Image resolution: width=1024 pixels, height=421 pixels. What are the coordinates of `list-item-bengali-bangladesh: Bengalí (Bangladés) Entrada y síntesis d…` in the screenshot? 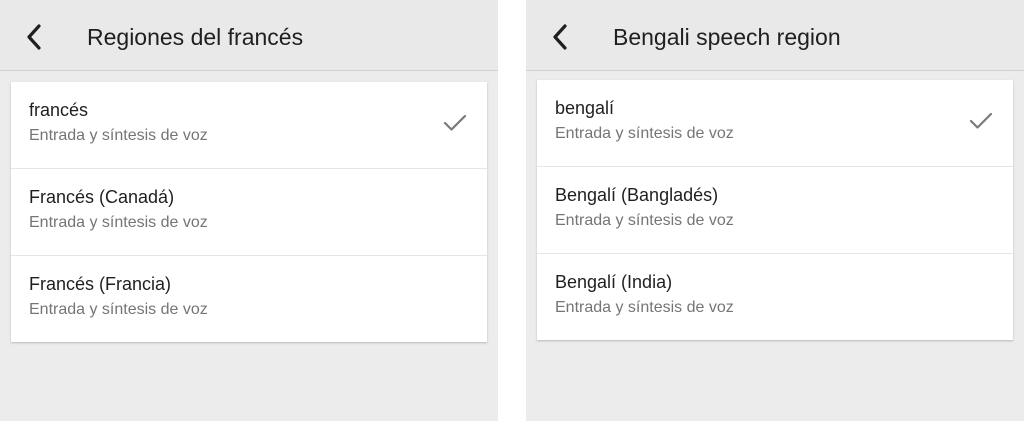 It's located at (775, 210).